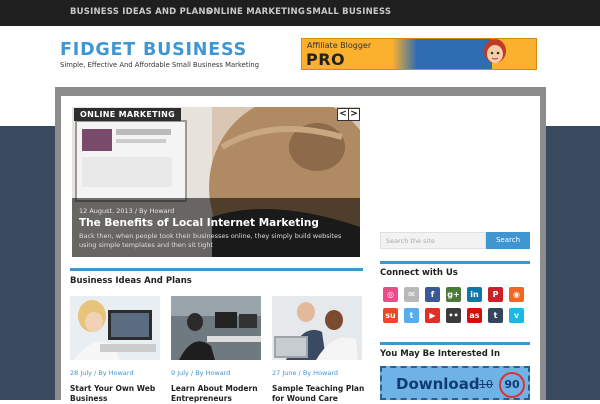 Image resolution: width=600 pixels, height=404 pixels. What do you see at coordinates (348, 12) in the screenshot?
I see `nav-item-small-business: SMALL BUSINESS` at bounding box center [348, 12].